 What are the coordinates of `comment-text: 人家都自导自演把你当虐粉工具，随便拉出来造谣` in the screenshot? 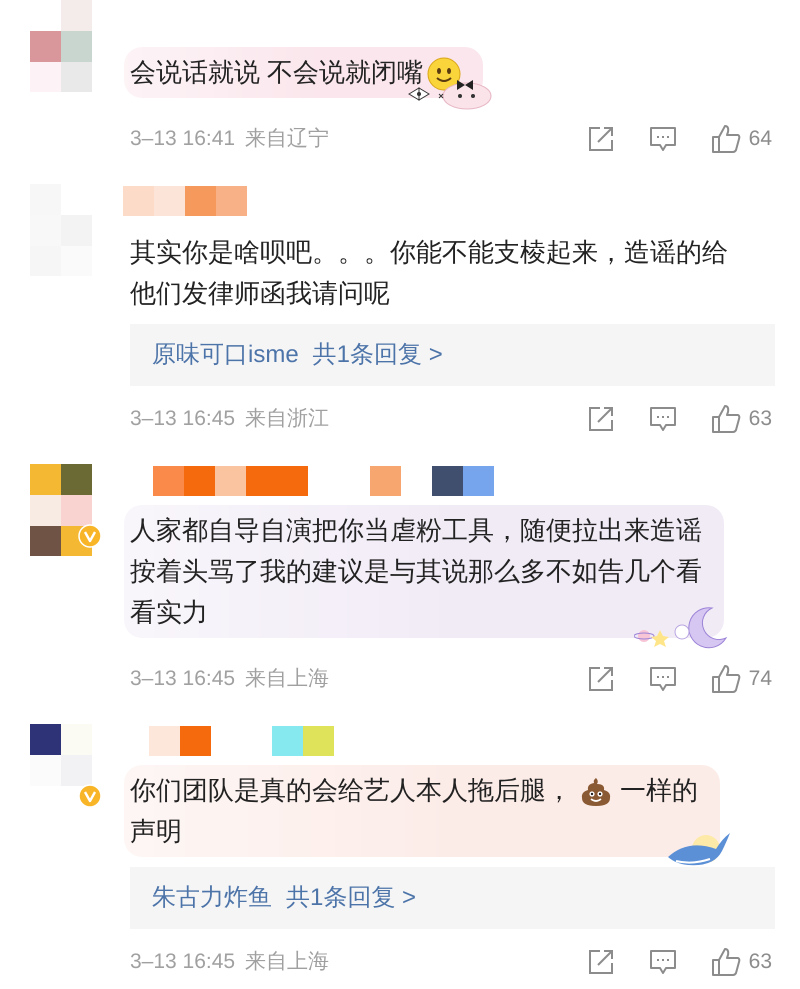 It's located at (416, 530).